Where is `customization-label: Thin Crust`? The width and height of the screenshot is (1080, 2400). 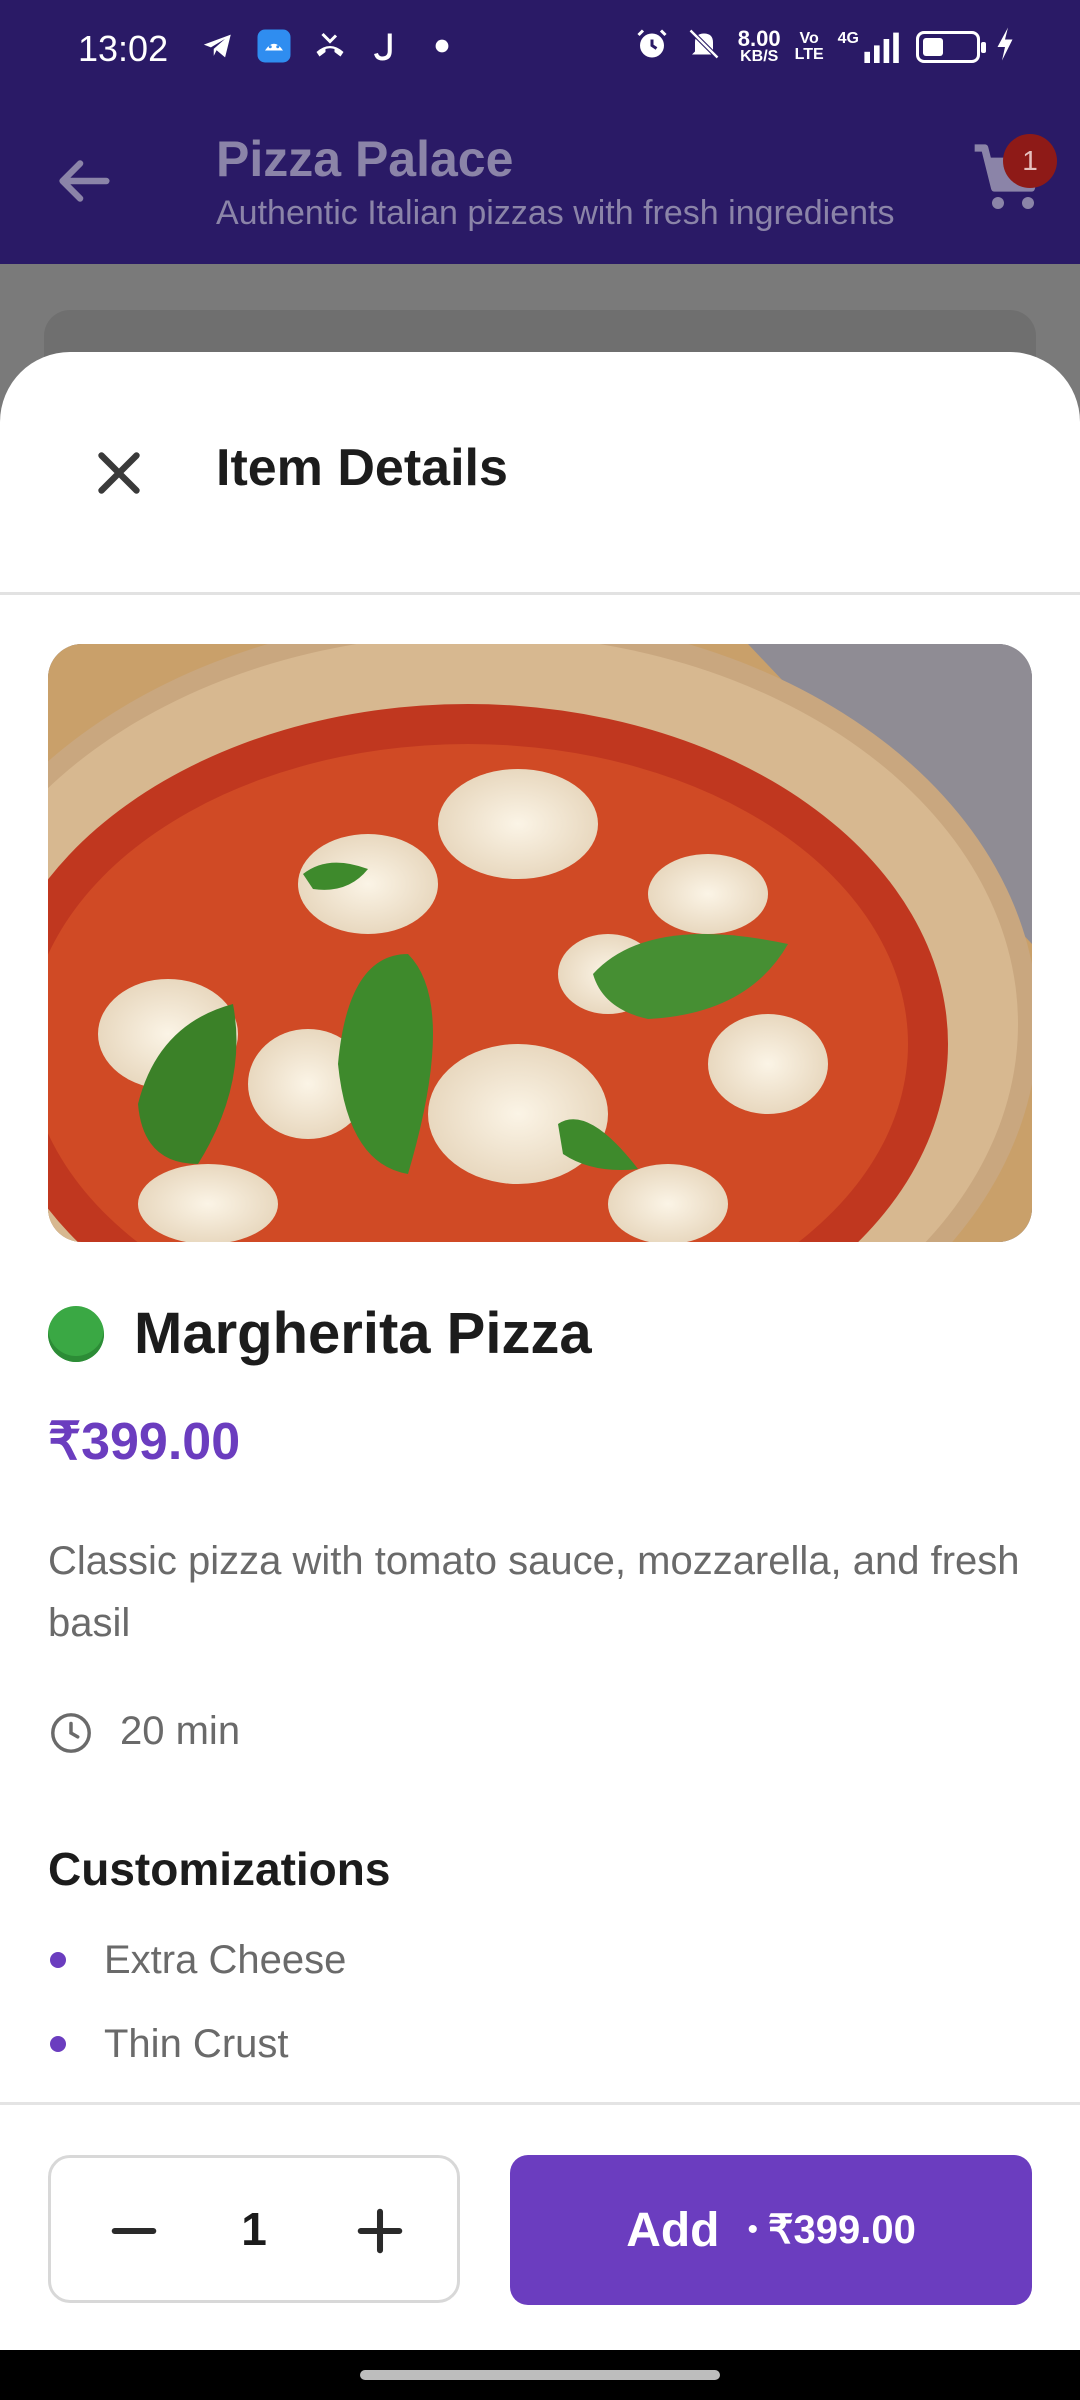
customization-label: Thin Crust is located at coordinates (196, 2043).